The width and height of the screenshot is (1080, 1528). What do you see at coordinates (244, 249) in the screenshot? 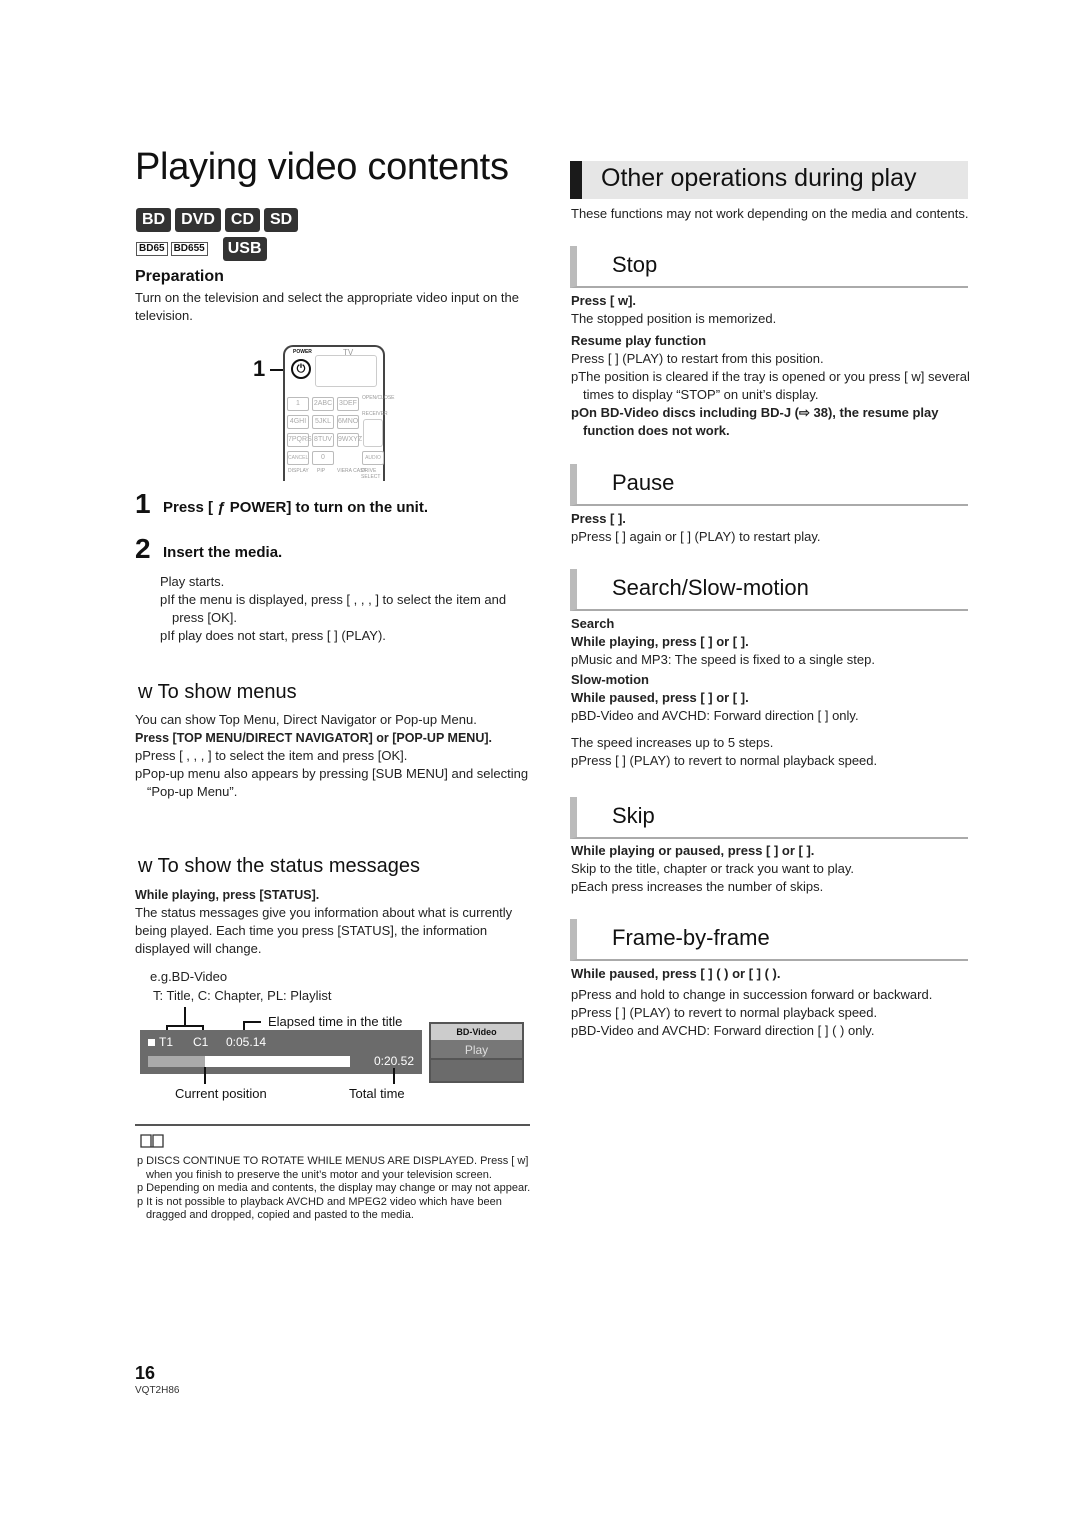
I see `badge-usb: USB` at bounding box center [244, 249].